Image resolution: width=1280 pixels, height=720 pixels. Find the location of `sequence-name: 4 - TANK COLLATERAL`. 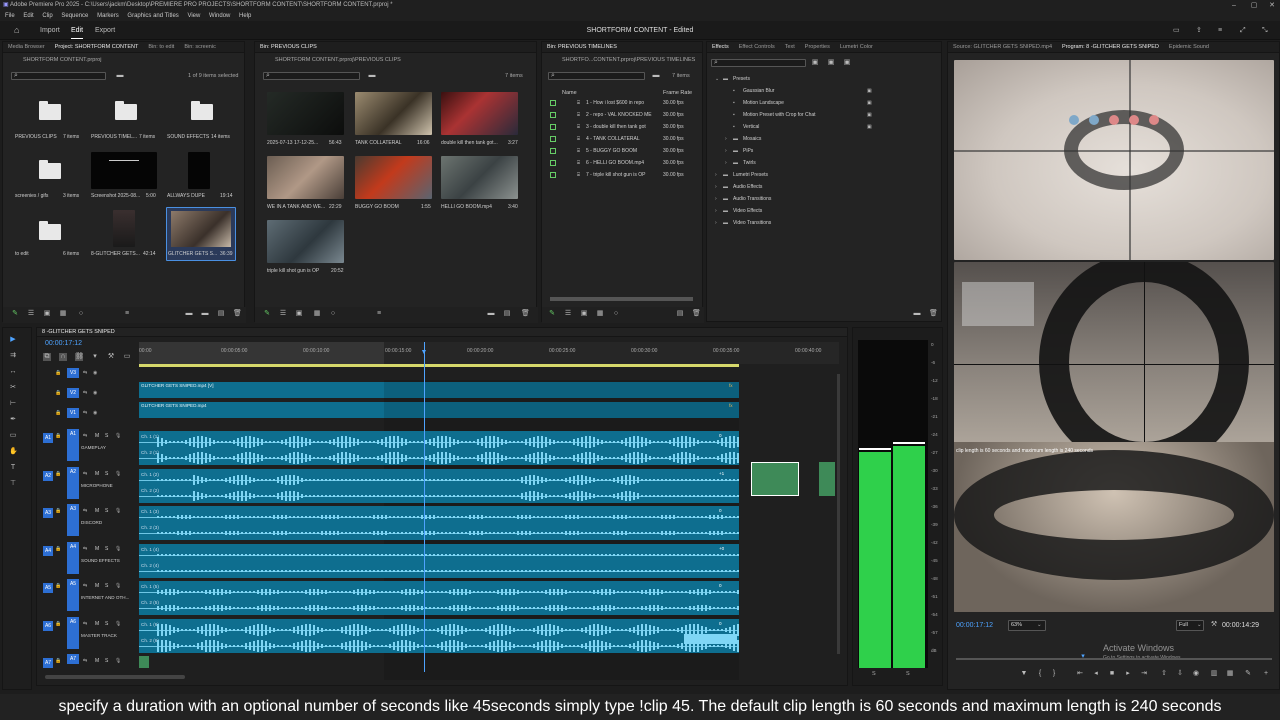

sequence-name: 4 - TANK COLLATERAL is located at coordinates (613, 139).